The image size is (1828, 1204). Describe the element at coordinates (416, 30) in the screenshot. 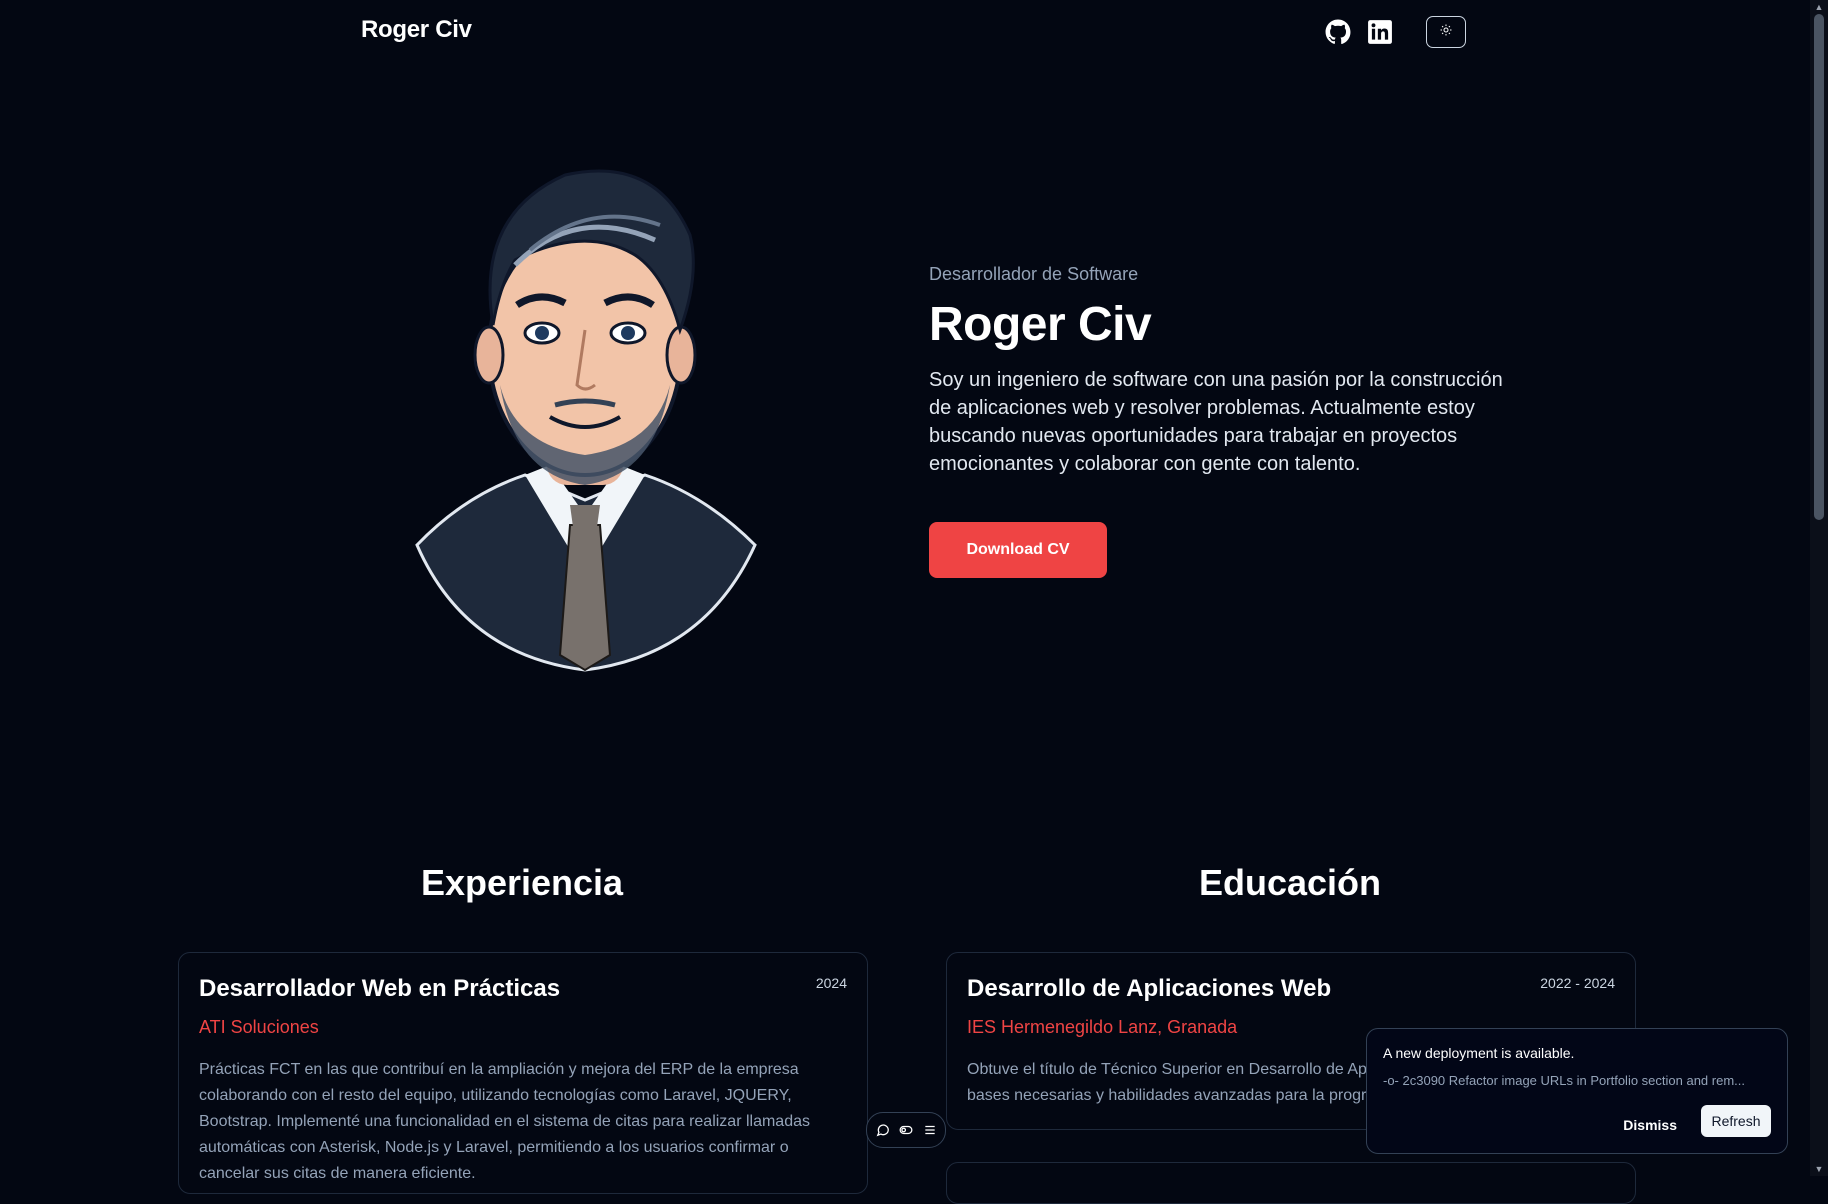

I see `brand-logo: Roger Civ` at that location.